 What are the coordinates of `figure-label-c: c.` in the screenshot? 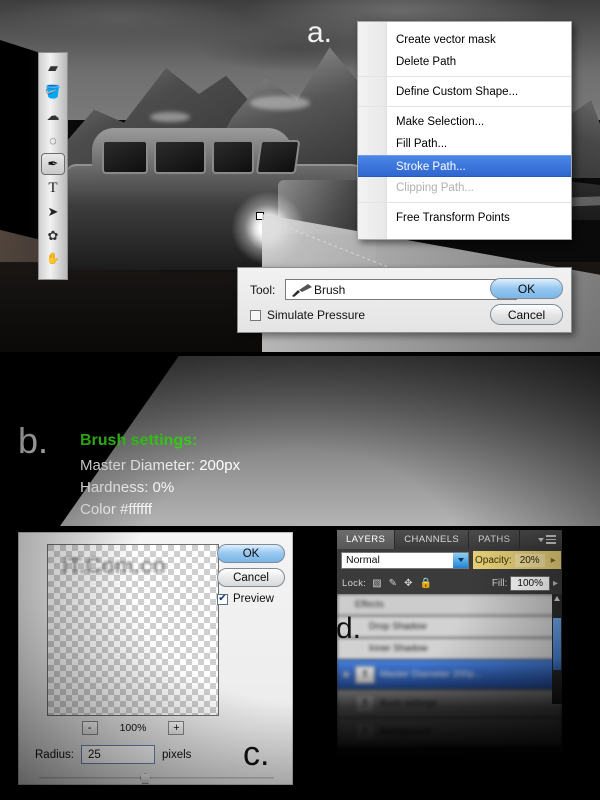 It's located at (256, 754).